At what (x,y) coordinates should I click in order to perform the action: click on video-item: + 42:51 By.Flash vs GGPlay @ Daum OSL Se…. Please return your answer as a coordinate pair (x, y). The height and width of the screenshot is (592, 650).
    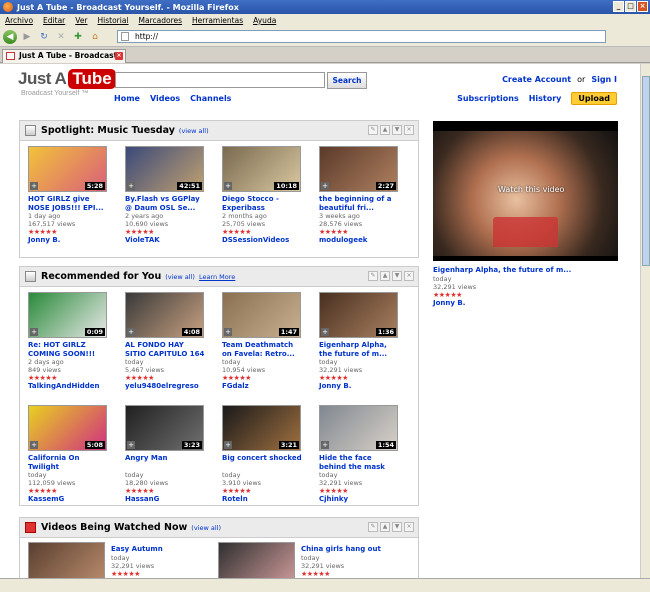
    Looking at the image, I should click on (173, 202).